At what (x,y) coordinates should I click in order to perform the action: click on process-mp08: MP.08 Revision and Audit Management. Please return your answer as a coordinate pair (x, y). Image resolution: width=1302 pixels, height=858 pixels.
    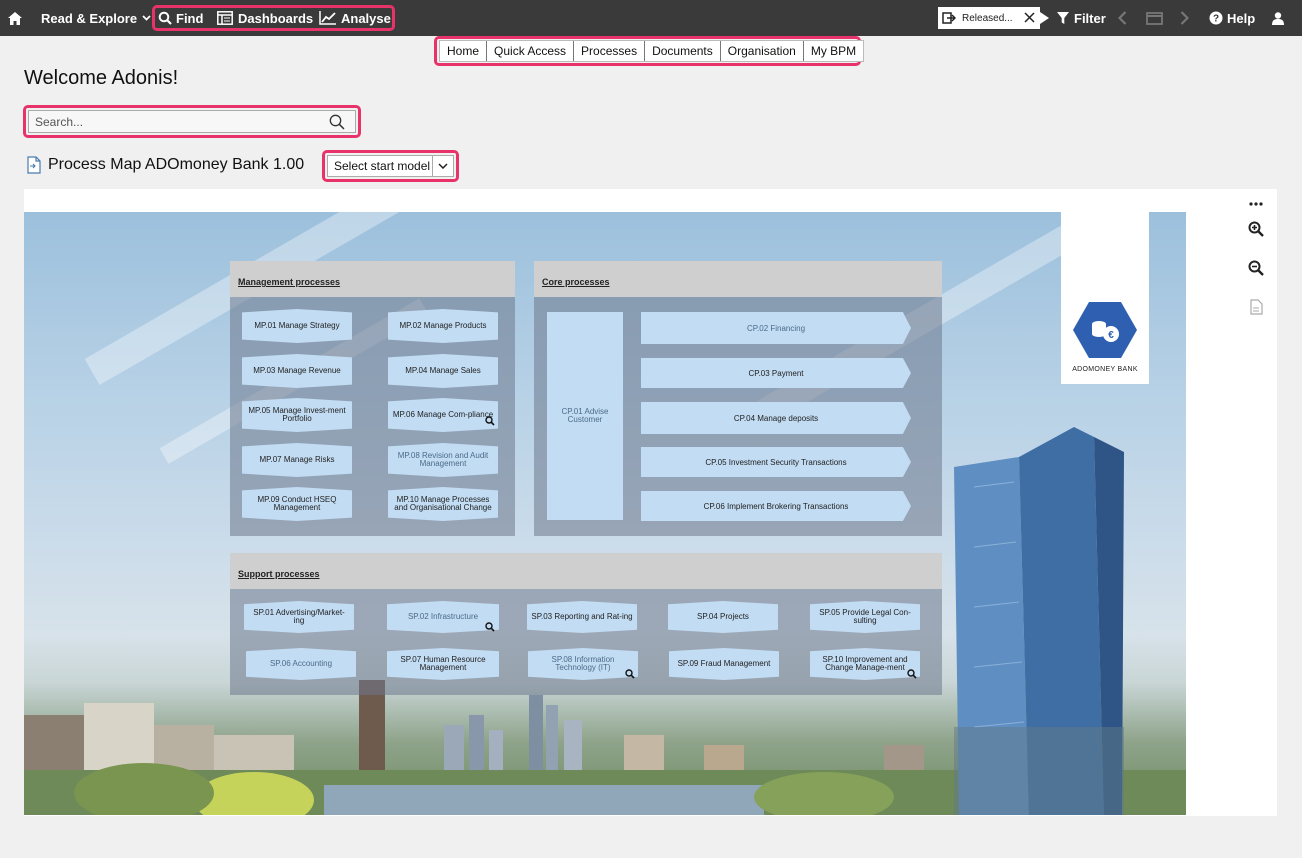
    Looking at the image, I should click on (443, 460).